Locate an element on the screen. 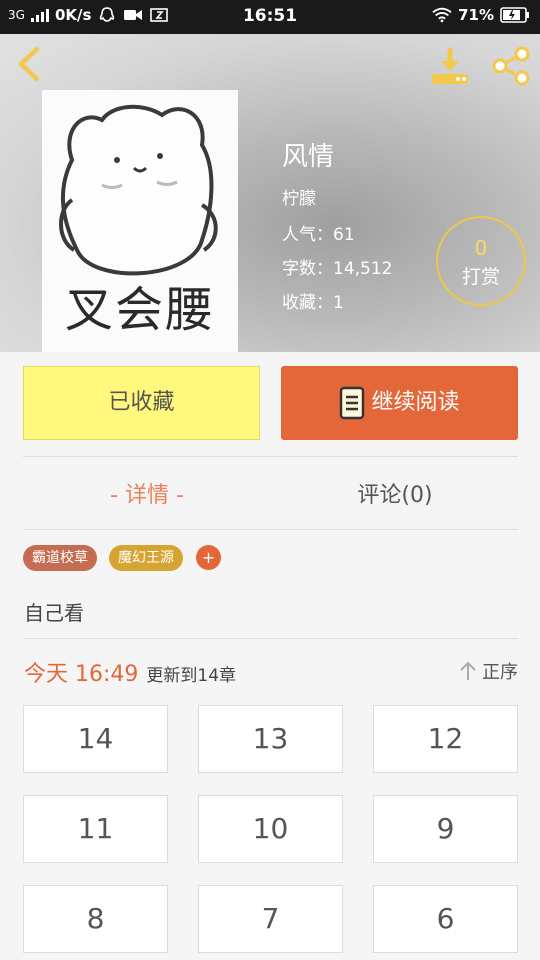 The image size is (540, 960). update-chapters: 更新到14章 is located at coordinates (191, 676).